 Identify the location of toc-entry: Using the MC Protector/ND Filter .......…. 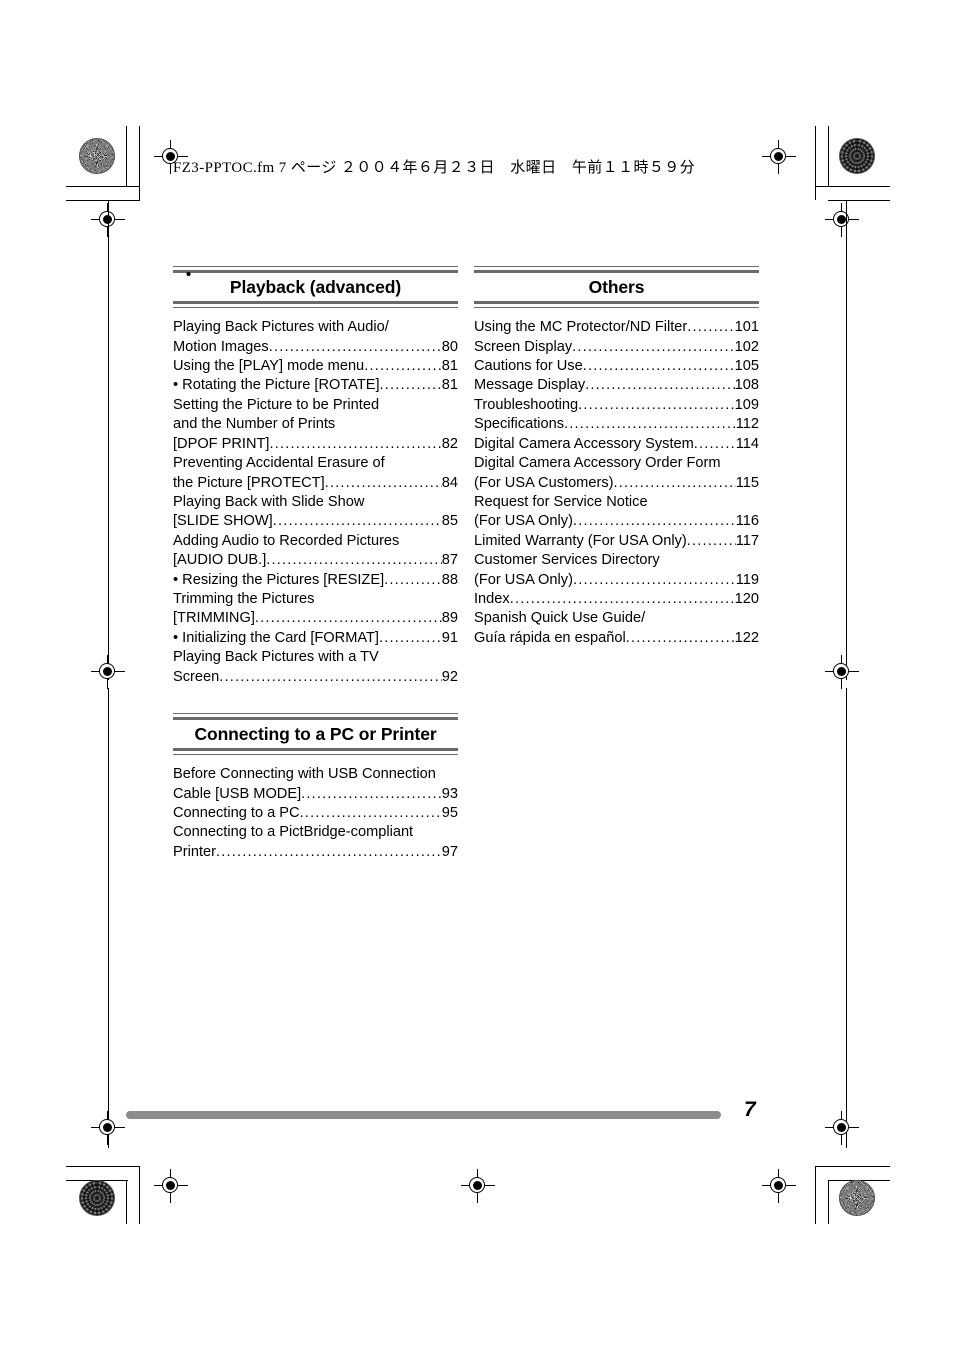
(616, 327).